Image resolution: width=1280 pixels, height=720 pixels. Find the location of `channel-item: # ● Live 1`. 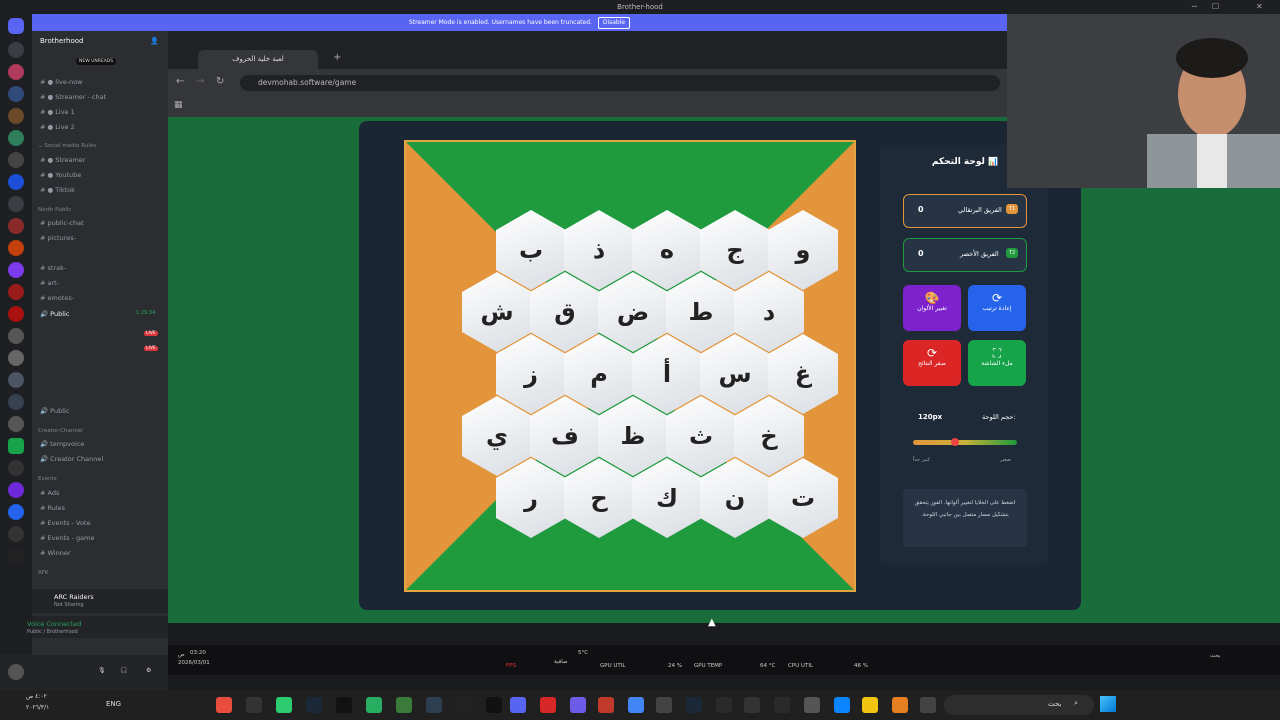

channel-item: # ● Live 1 is located at coordinates (57, 112).